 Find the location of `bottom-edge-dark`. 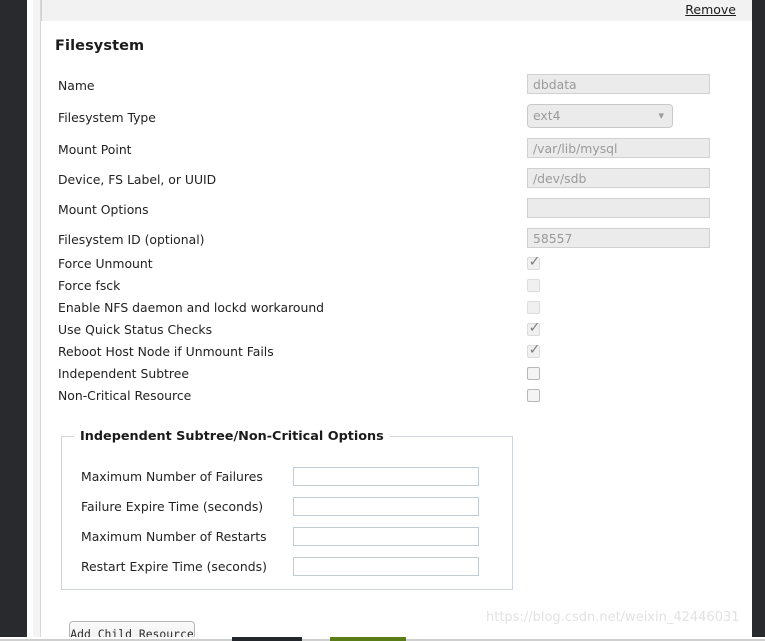

bottom-edge-dark is located at coordinates (267, 639).